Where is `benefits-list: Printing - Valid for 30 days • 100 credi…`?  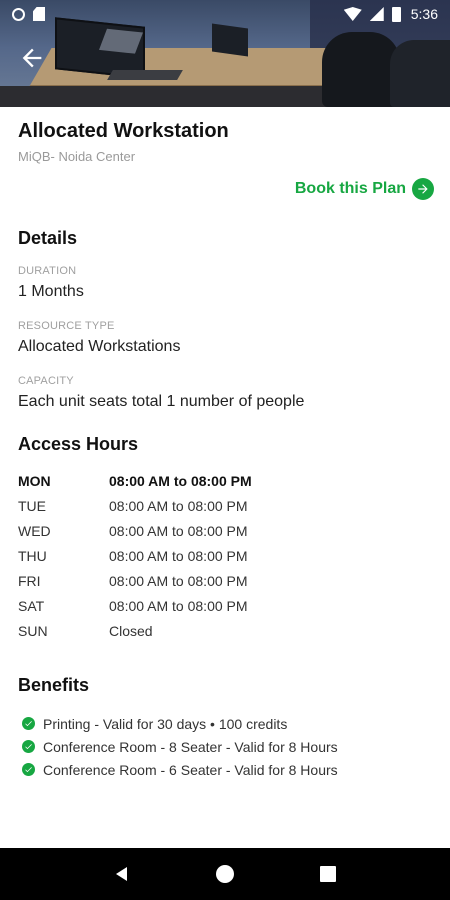
benefits-list: Printing - Valid for 30 days • 100 credi… is located at coordinates (180, 746).